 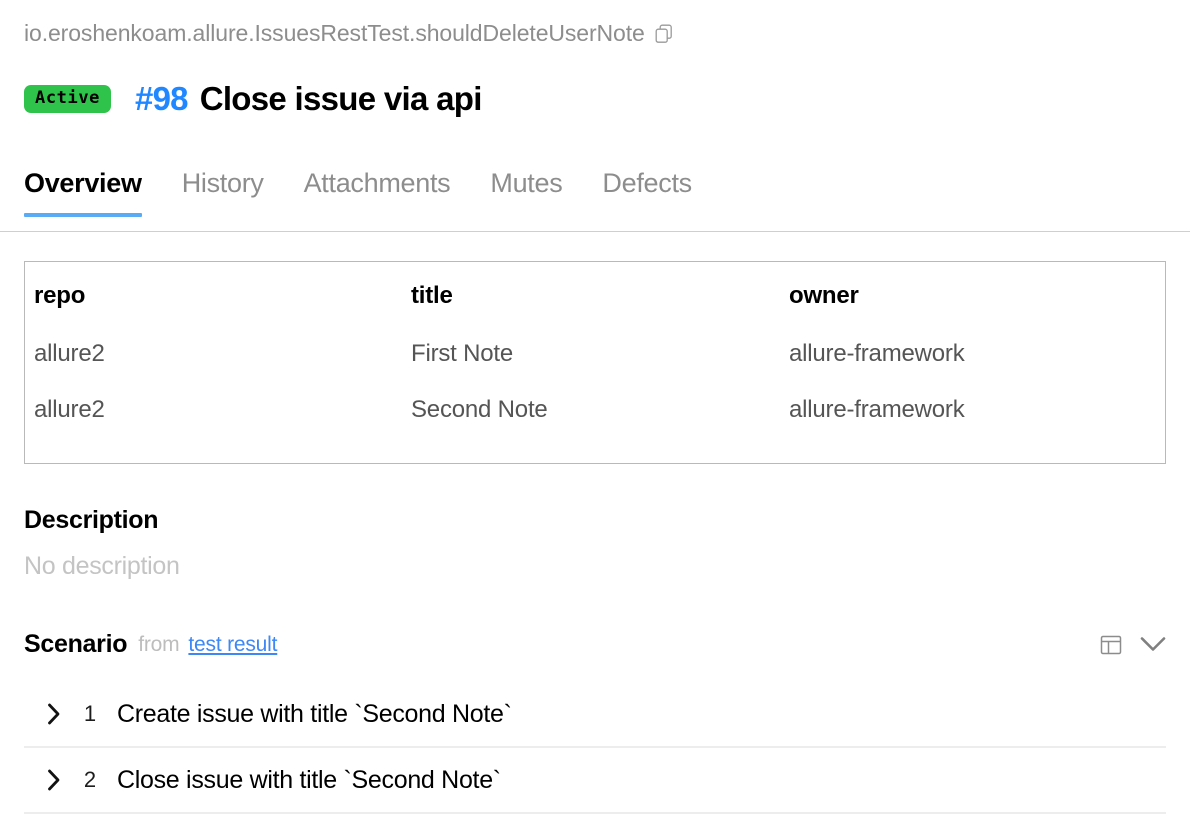 I want to click on page-title-row: Active #98 Close issue via api, so click(x=253, y=99).